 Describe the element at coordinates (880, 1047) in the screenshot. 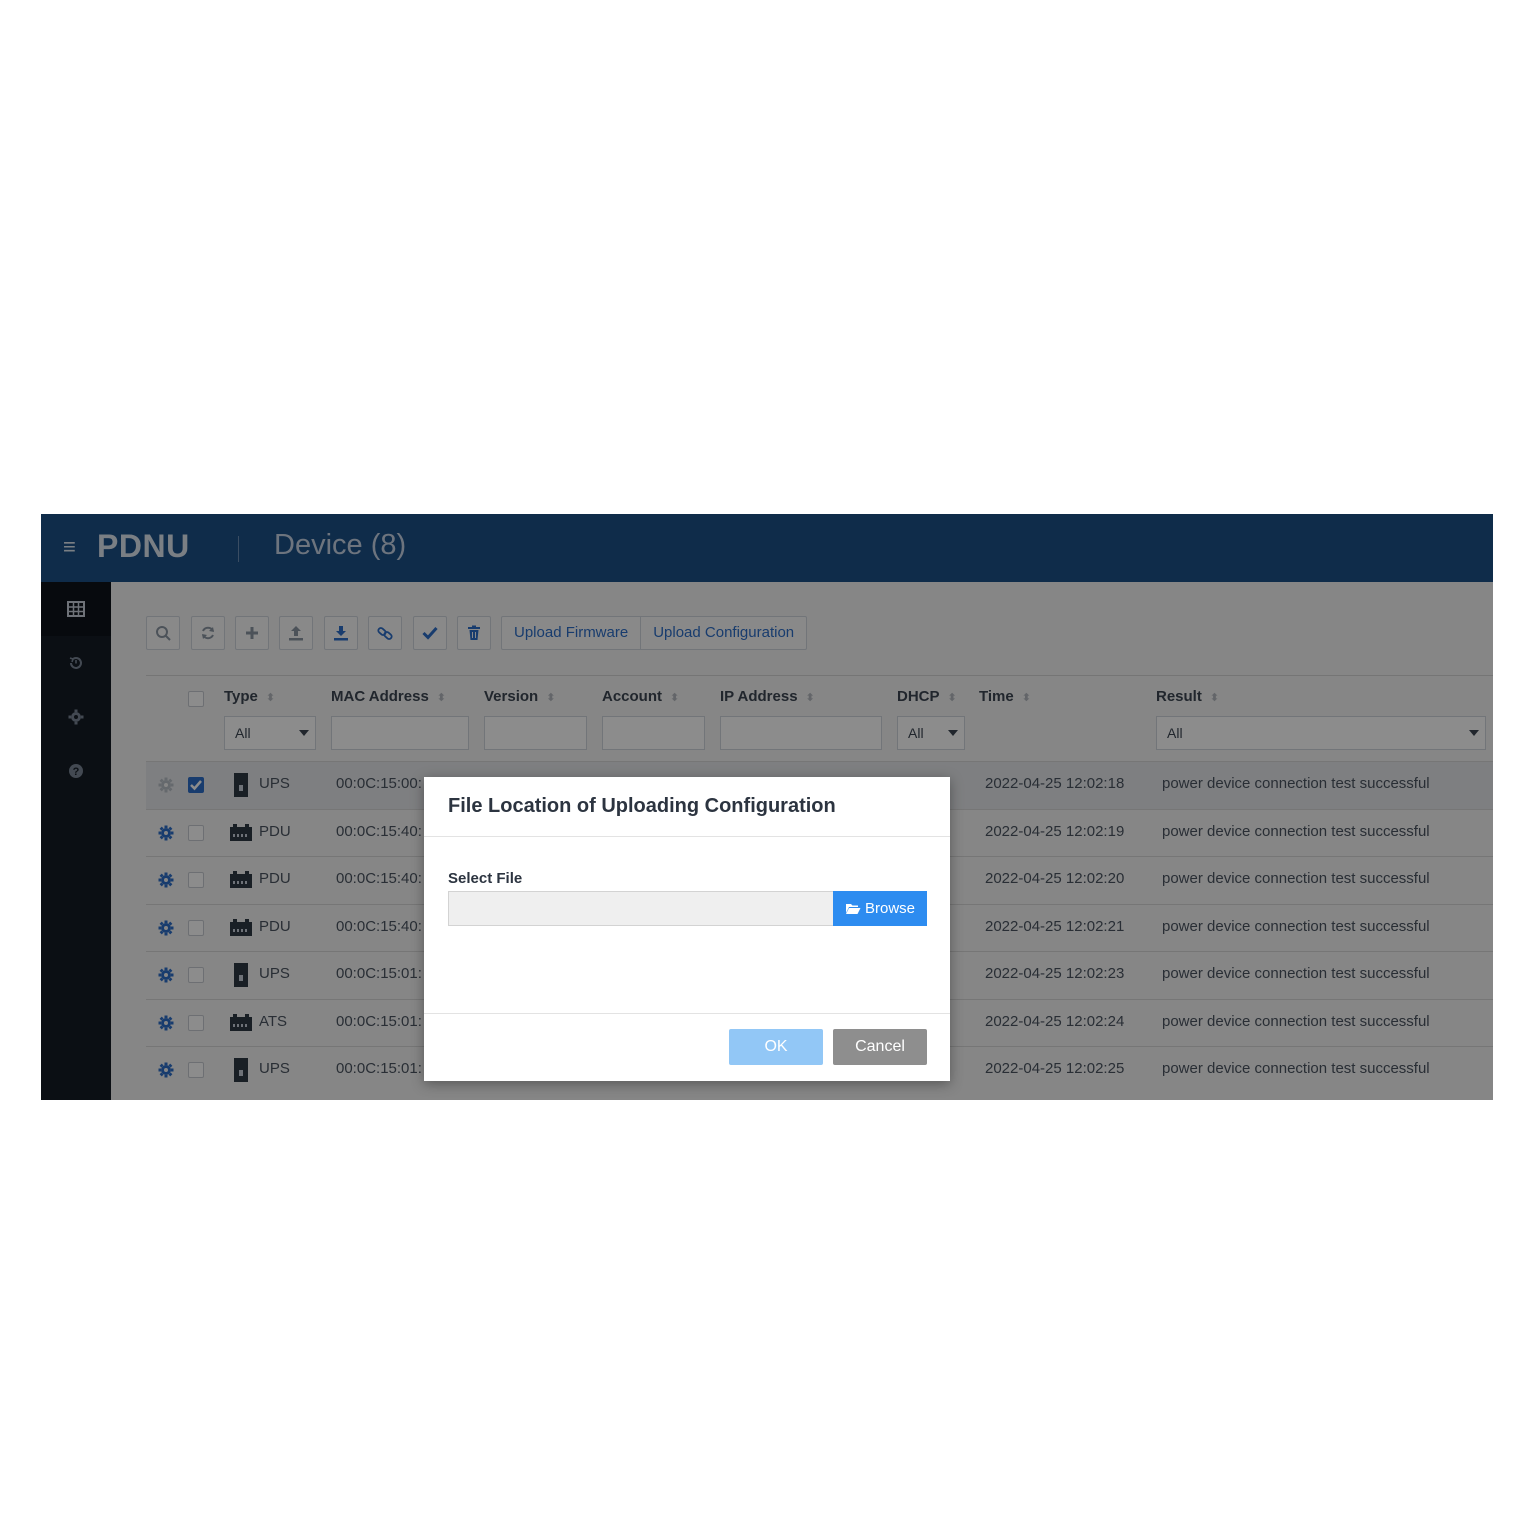

I see `cancel-button: Cancel` at that location.